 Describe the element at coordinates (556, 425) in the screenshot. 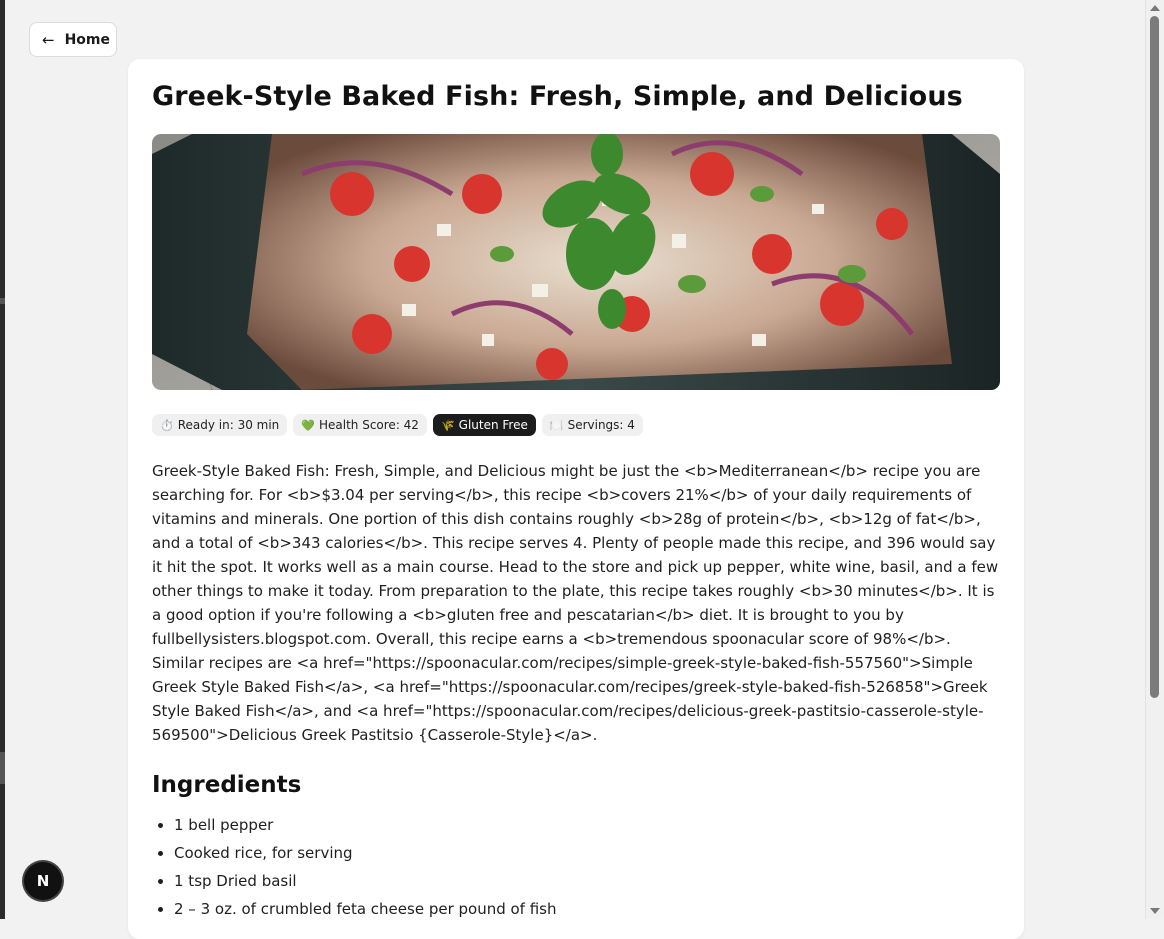

I see `plate-icon: 🍽️` at that location.